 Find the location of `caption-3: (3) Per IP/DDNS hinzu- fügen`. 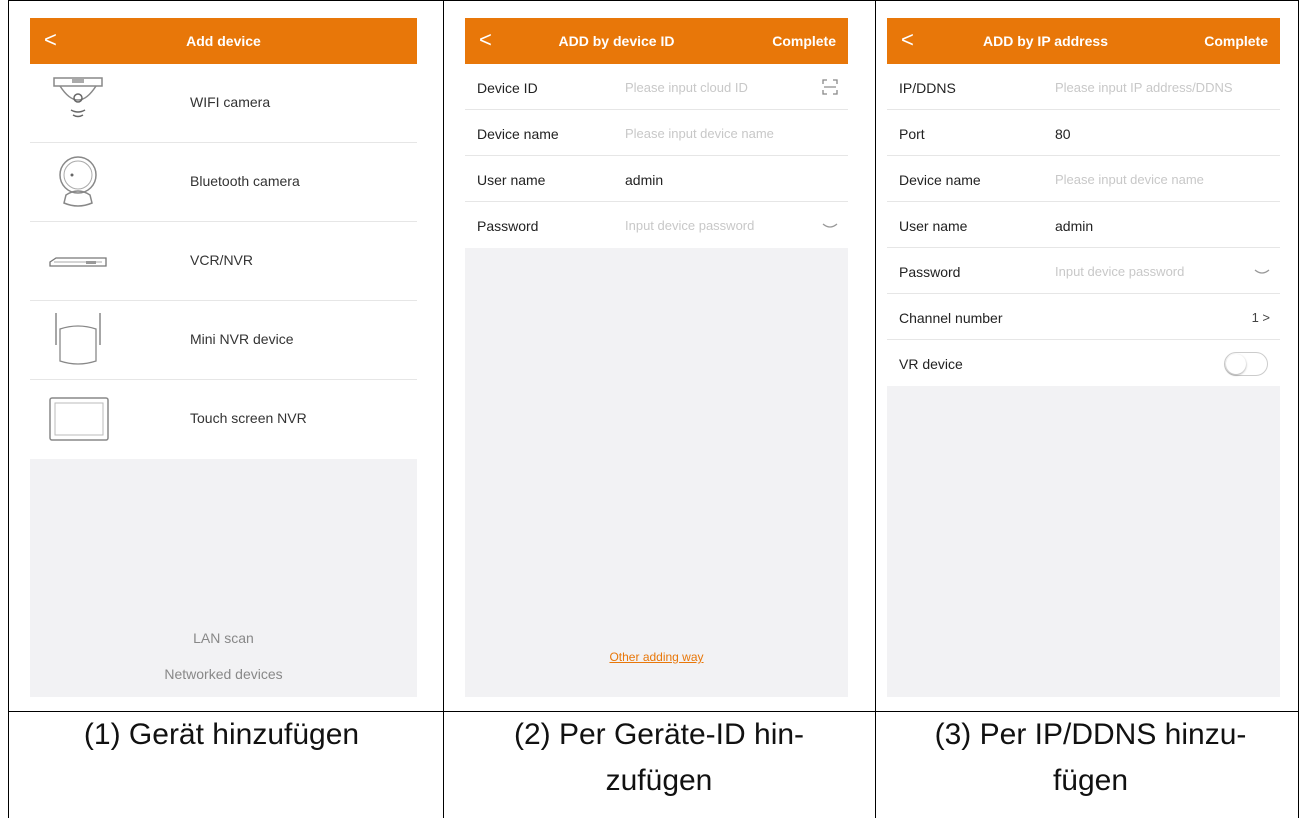

caption-3: (3) Per IP/DDNS hinzu- fügen is located at coordinates (1090, 758).